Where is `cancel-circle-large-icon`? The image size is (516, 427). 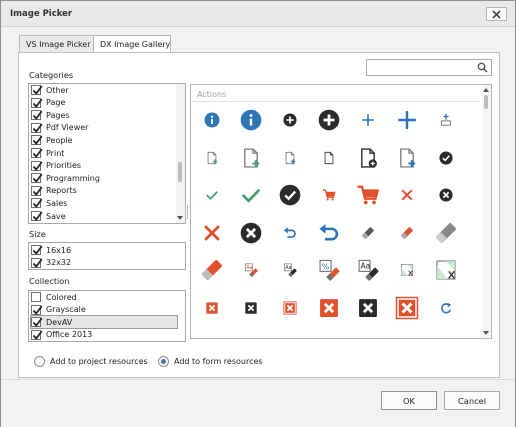 cancel-circle-large-icon is located at coordinates (251, 233).